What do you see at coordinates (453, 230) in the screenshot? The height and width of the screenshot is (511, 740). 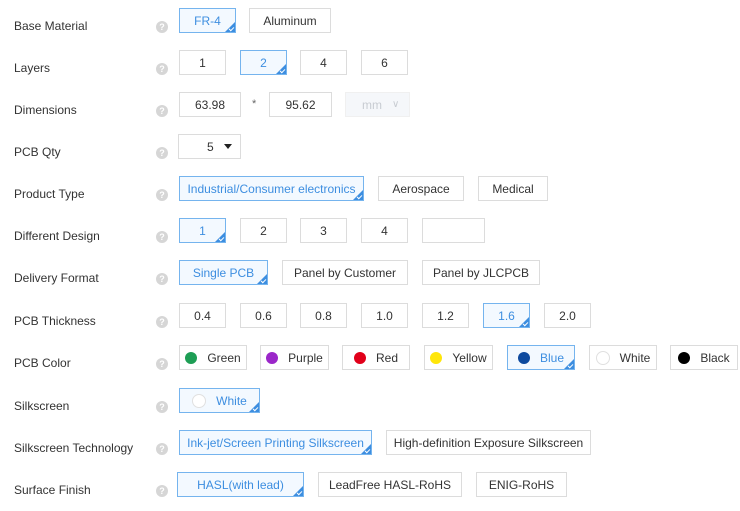 I see `different-design-custom-input` at bounding box center [453, 230].